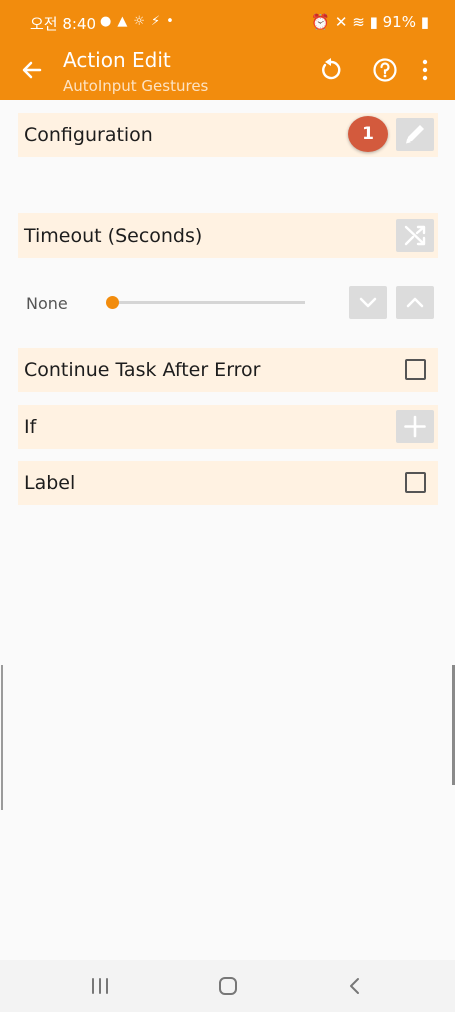  I want to click on edit-configuration-button, so click(415, 134).